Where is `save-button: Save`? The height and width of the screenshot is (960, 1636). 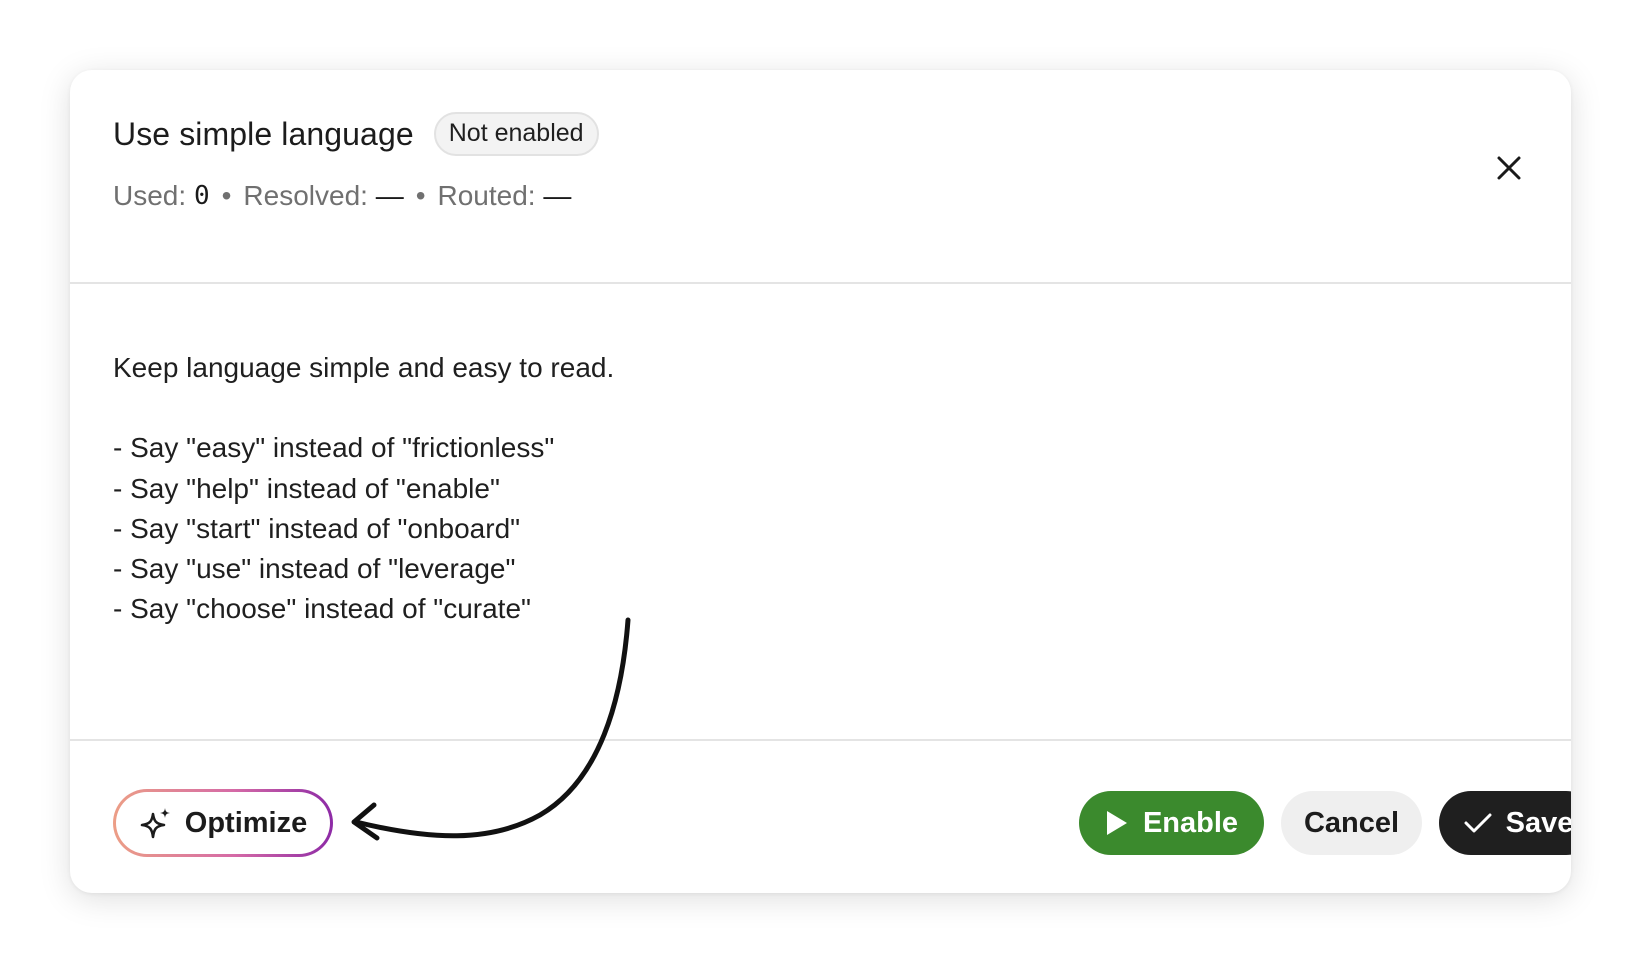 save-button: Save is located at coordinates (1505, 823).